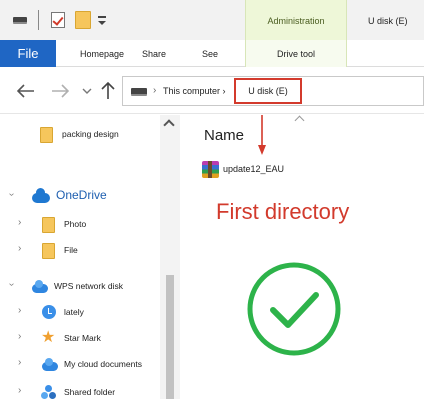 The height and width of the screenshot is (399, 424). I want to click on sidebar-item-wps-network-disk: › WPS network disk, so click(80, 287).